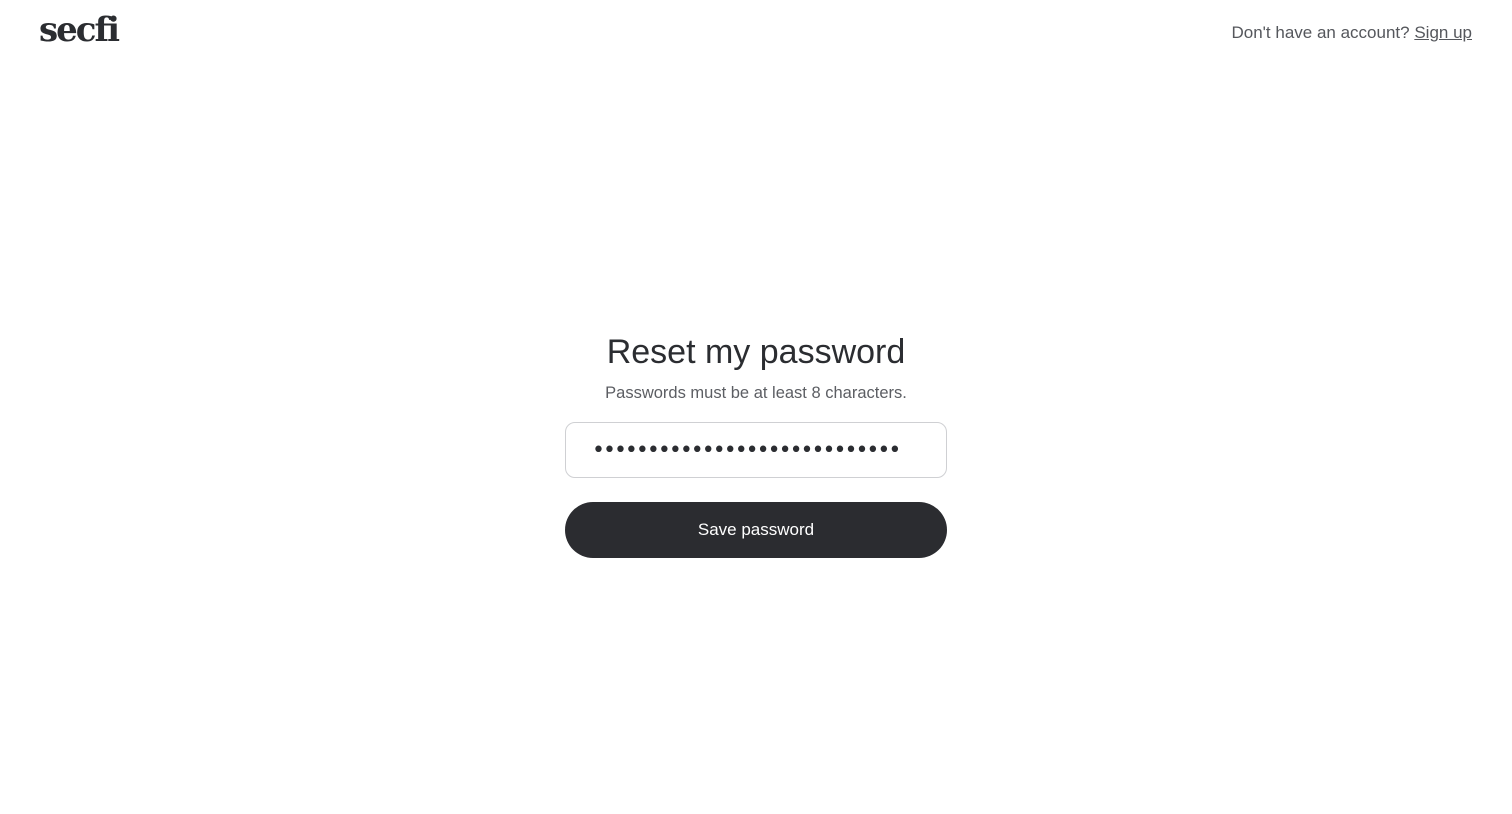 The width and height of the screenshot is (1512, 814). What do you see at coordinates (756, 352) in the screenshot?
I see `page-title: Reset my password` at bounding box center [756, 352].